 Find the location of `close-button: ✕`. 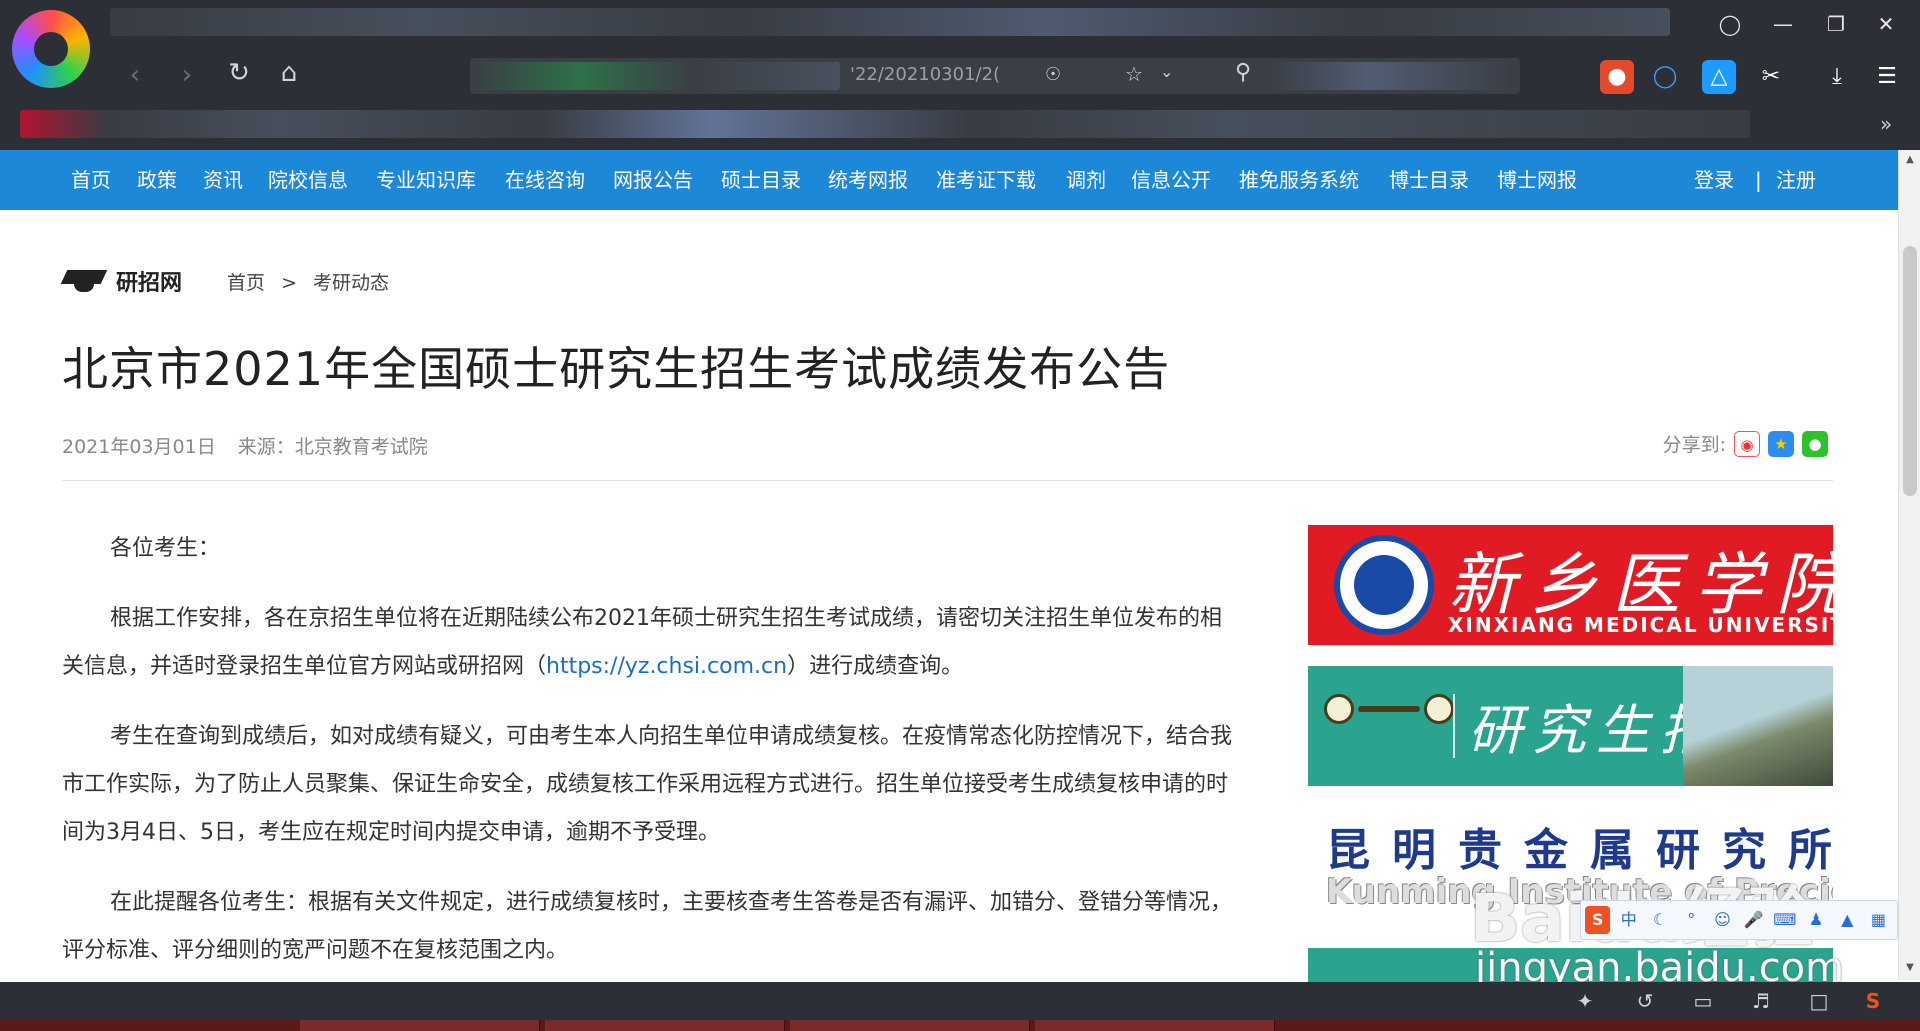

close-button: ✕ is located at coordinates (1886, 24).